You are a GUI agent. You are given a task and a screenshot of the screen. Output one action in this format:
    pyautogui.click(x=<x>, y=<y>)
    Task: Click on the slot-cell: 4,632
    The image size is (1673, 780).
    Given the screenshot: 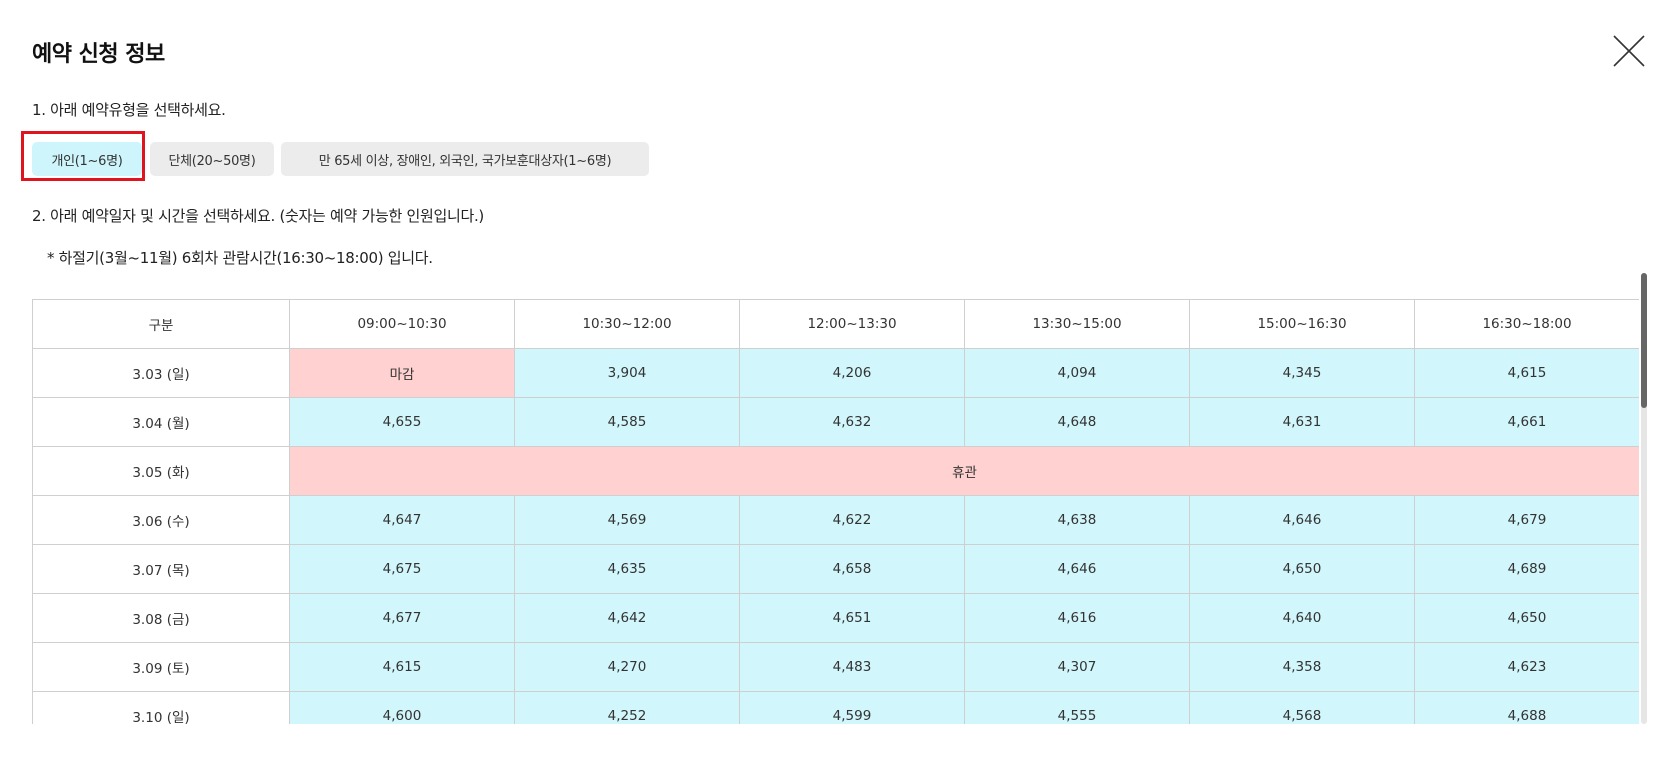 What is the action you would take?
    pyautogui.click(x=852, y=422)
    